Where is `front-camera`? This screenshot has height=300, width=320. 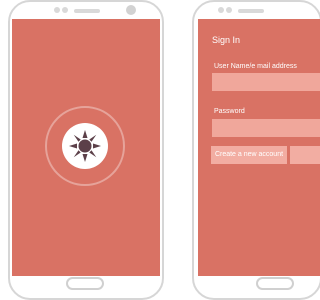
front-camera is located at coordinates (131, 10).